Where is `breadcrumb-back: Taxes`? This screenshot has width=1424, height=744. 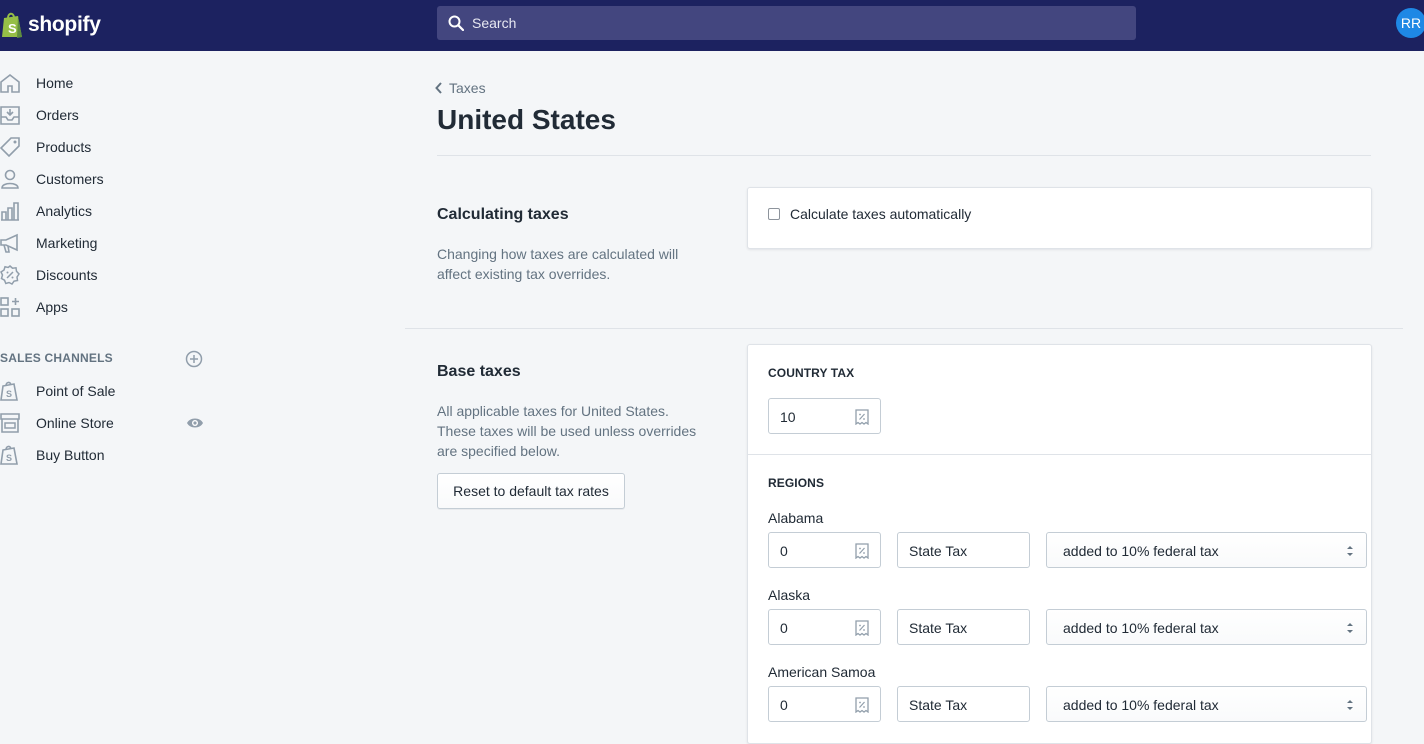
breadcrumb-back: Taxes is located at coordinates (460, 88).